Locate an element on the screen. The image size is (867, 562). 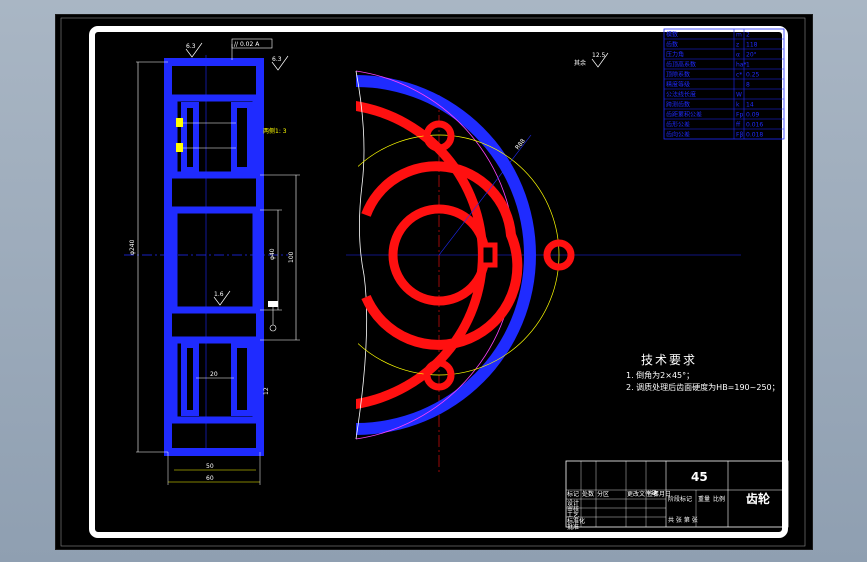
roughness-top-label: 6.3 is located at coordinates (191, 46).